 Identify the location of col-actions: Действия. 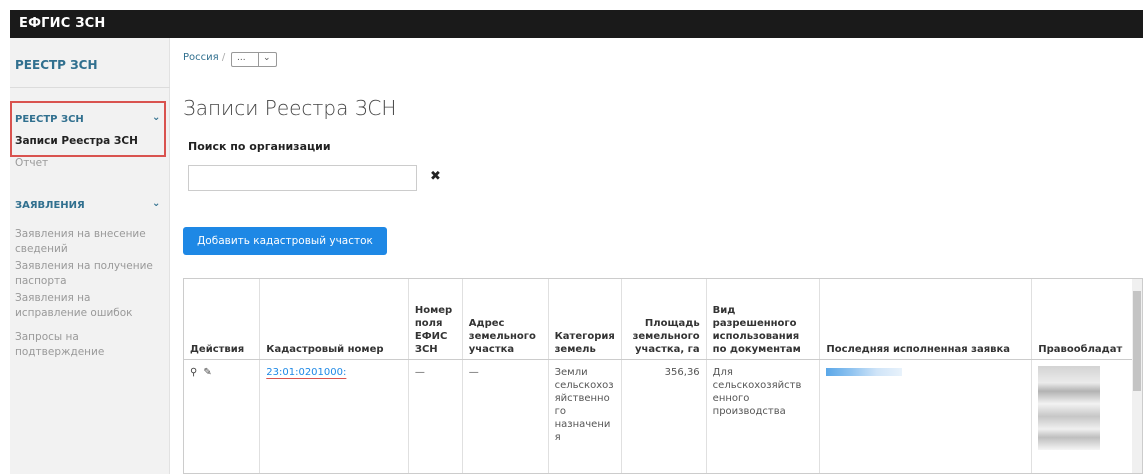
(222, 319).